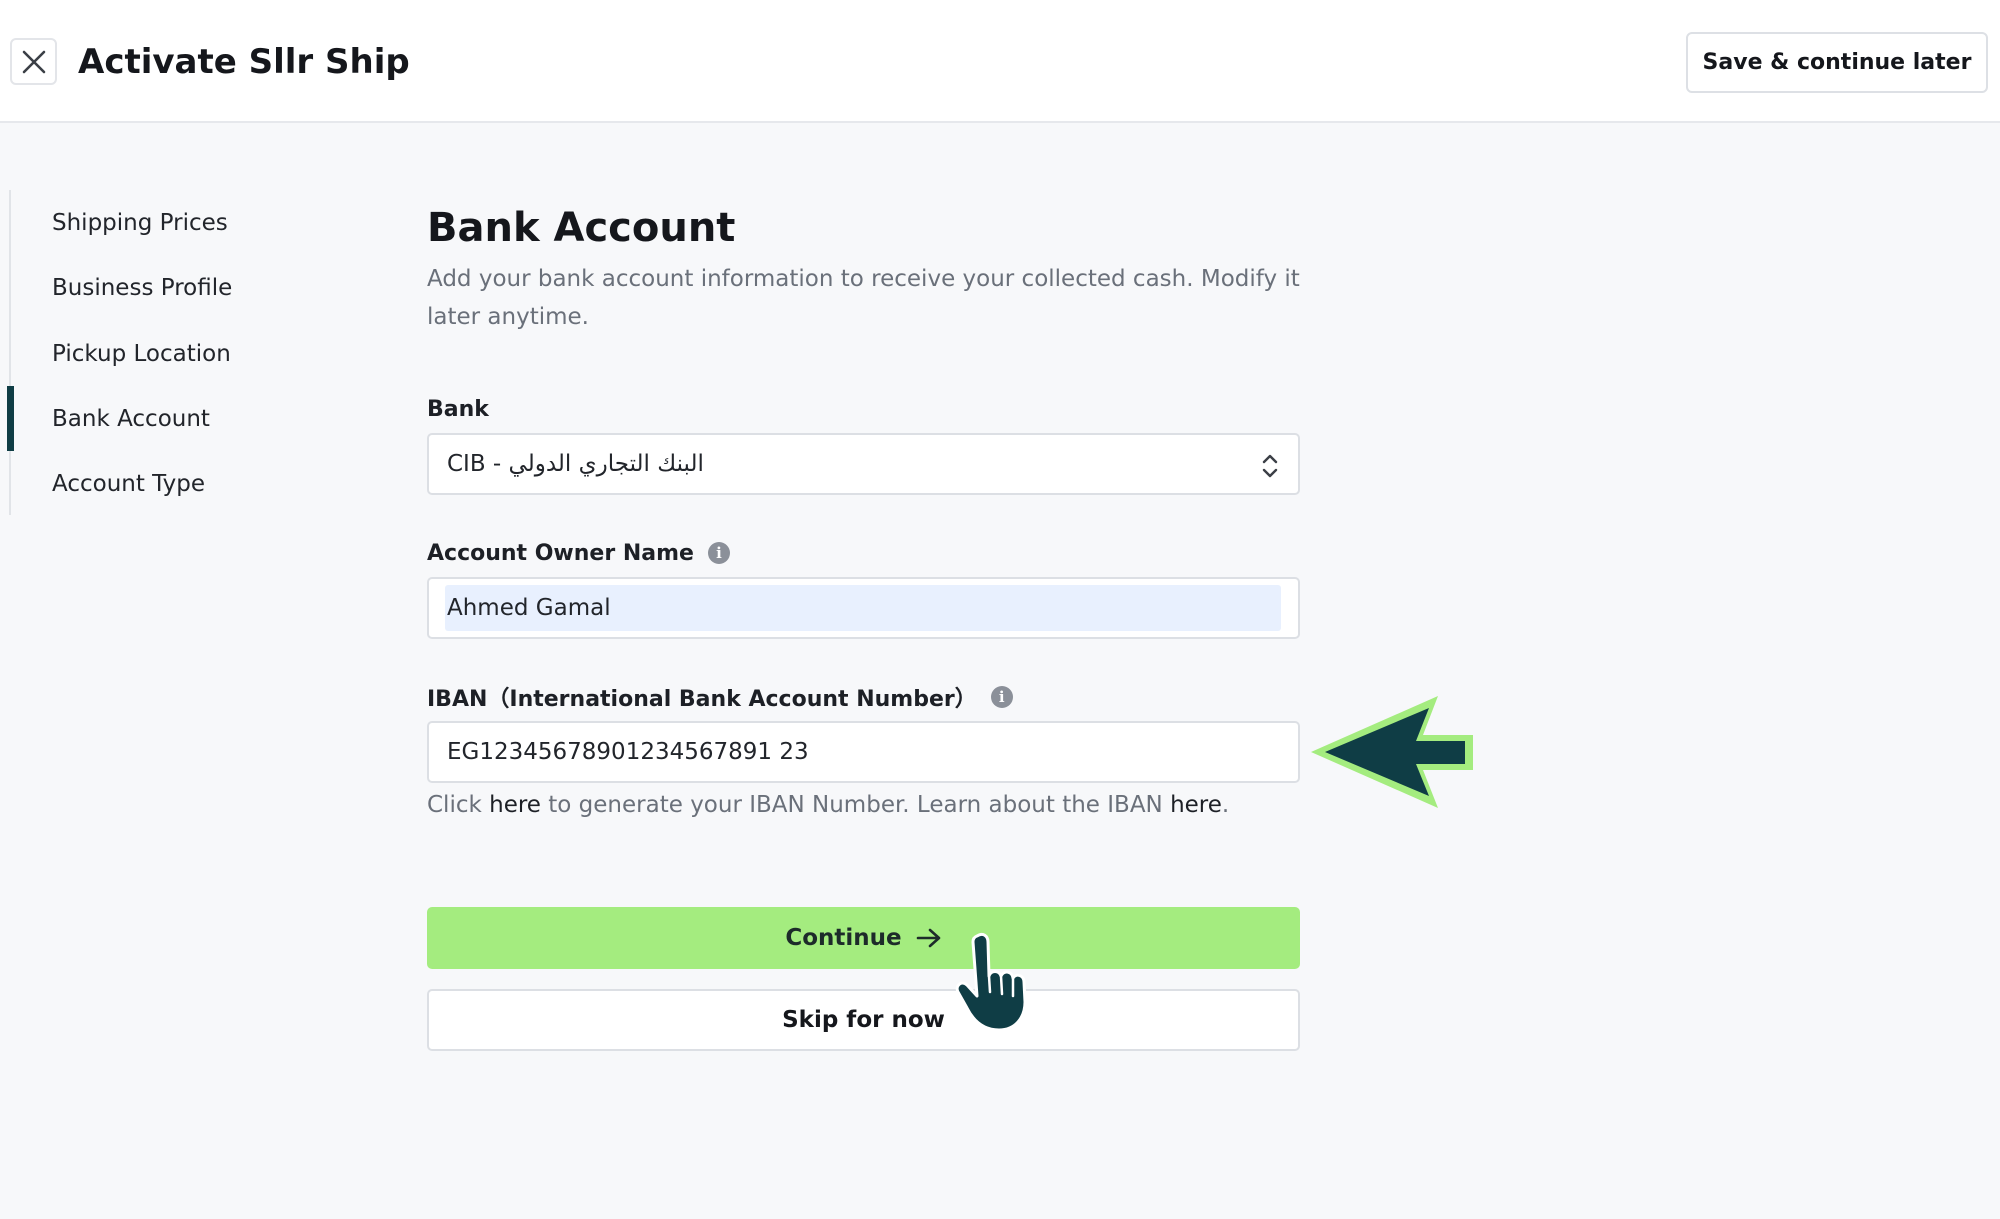 The width and height of the screenshot is (2000, 1219). I want to click on iban-value: EG12345678901234567891 23, so click(628, 752).